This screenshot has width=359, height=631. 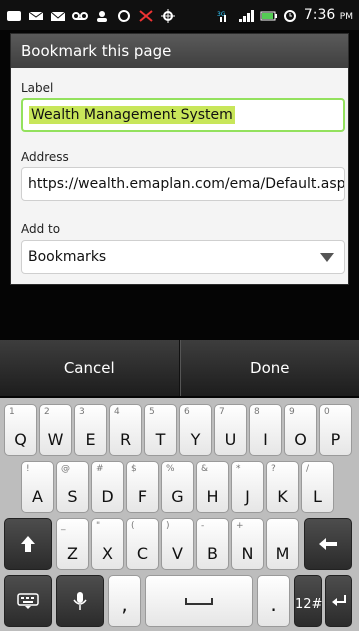 I want to click on dialog-title: Bookmark this page, so click(x=179, y=51).